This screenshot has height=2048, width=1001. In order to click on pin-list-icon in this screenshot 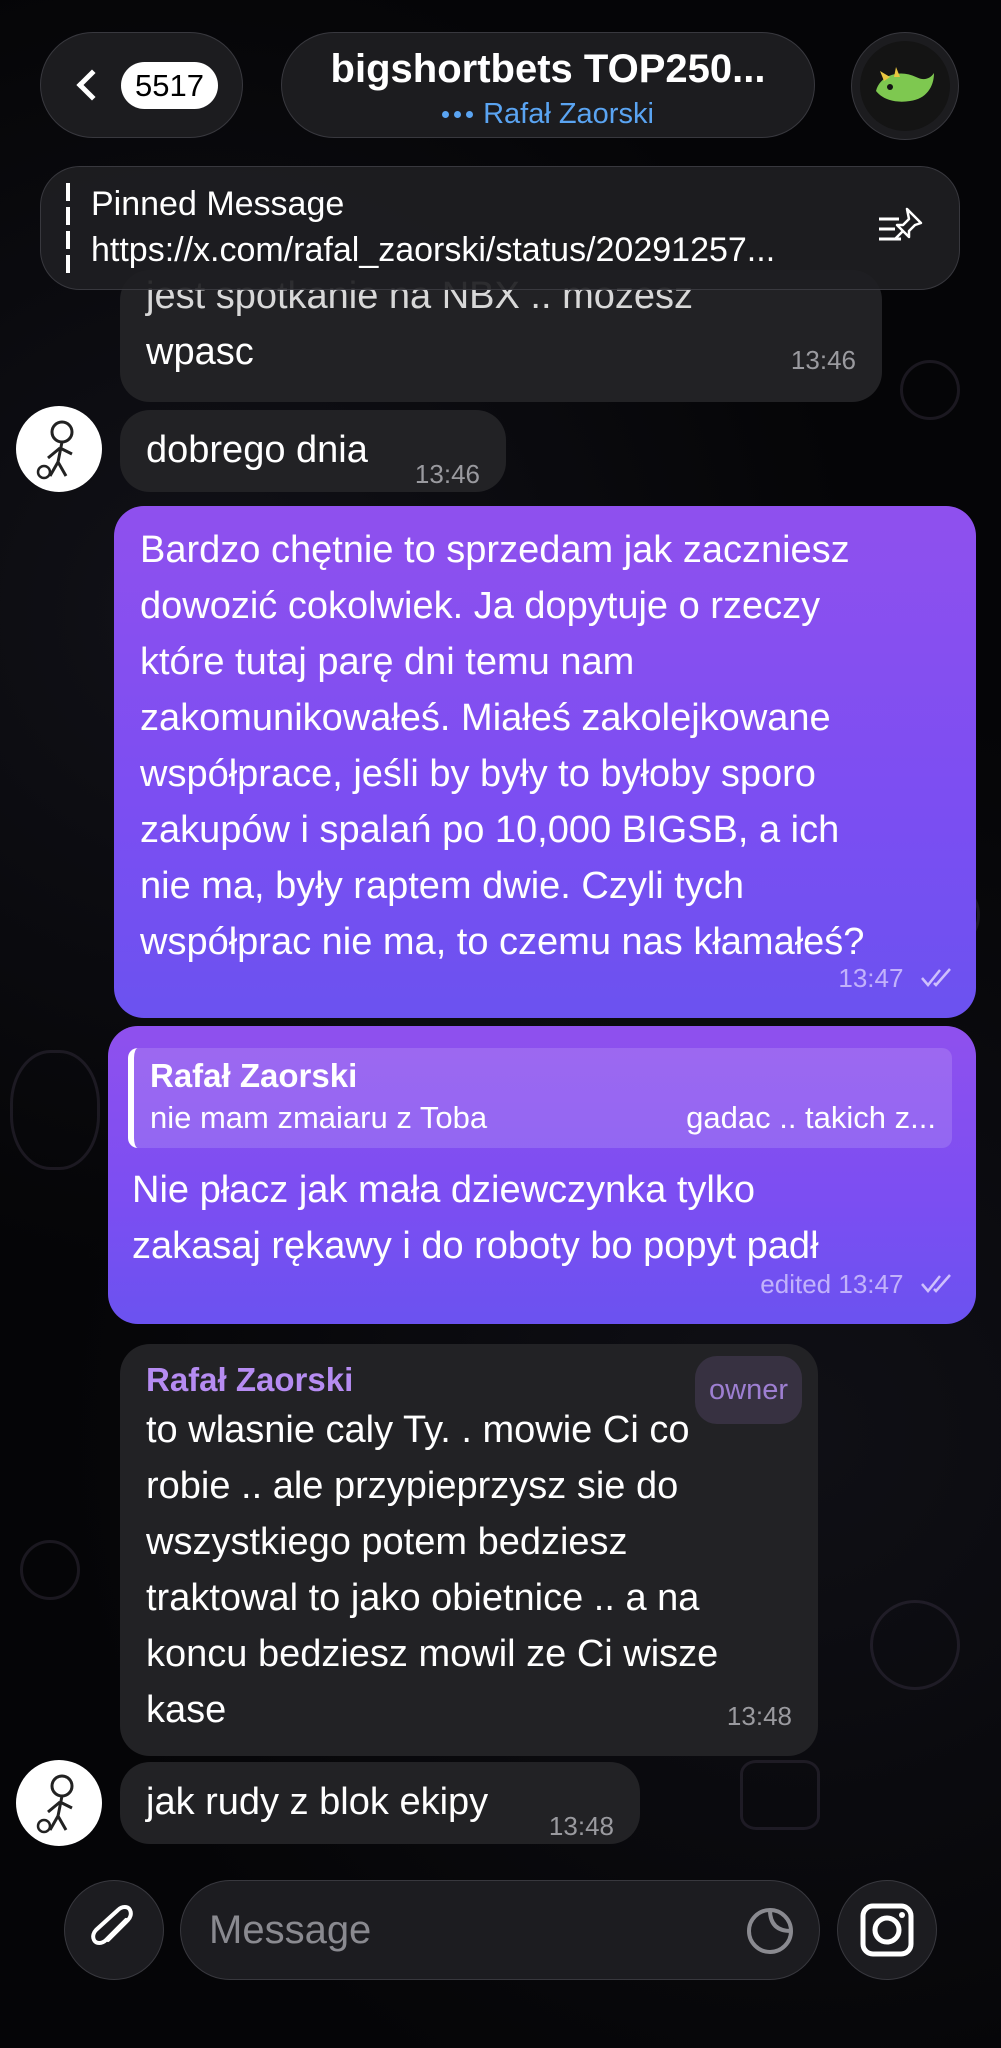, I will do `click(901, 227)`.